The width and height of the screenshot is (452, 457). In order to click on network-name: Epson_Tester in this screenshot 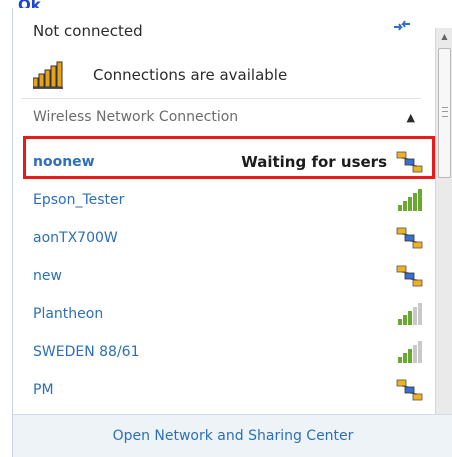, I will do `click(79, 200)`.